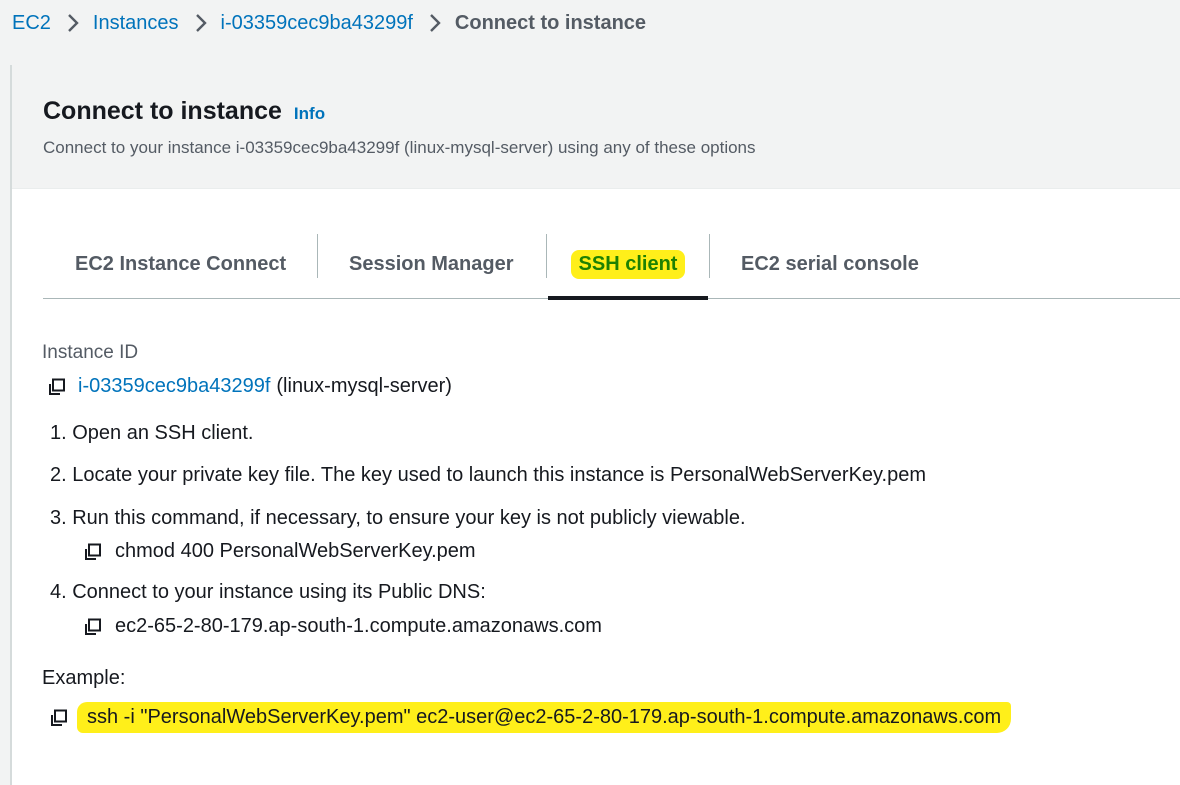 The width and height of the screenshot is (1180, 785). I want to click on step-1: 1. Open an SSH client., so click(152, 433).